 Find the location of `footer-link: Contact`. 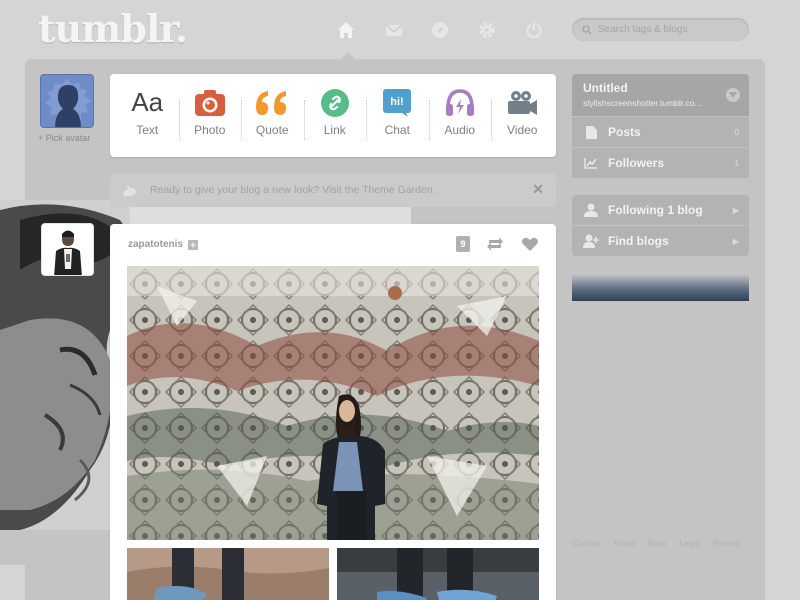

footer-link: Contact is located at coordinates (586, 543).